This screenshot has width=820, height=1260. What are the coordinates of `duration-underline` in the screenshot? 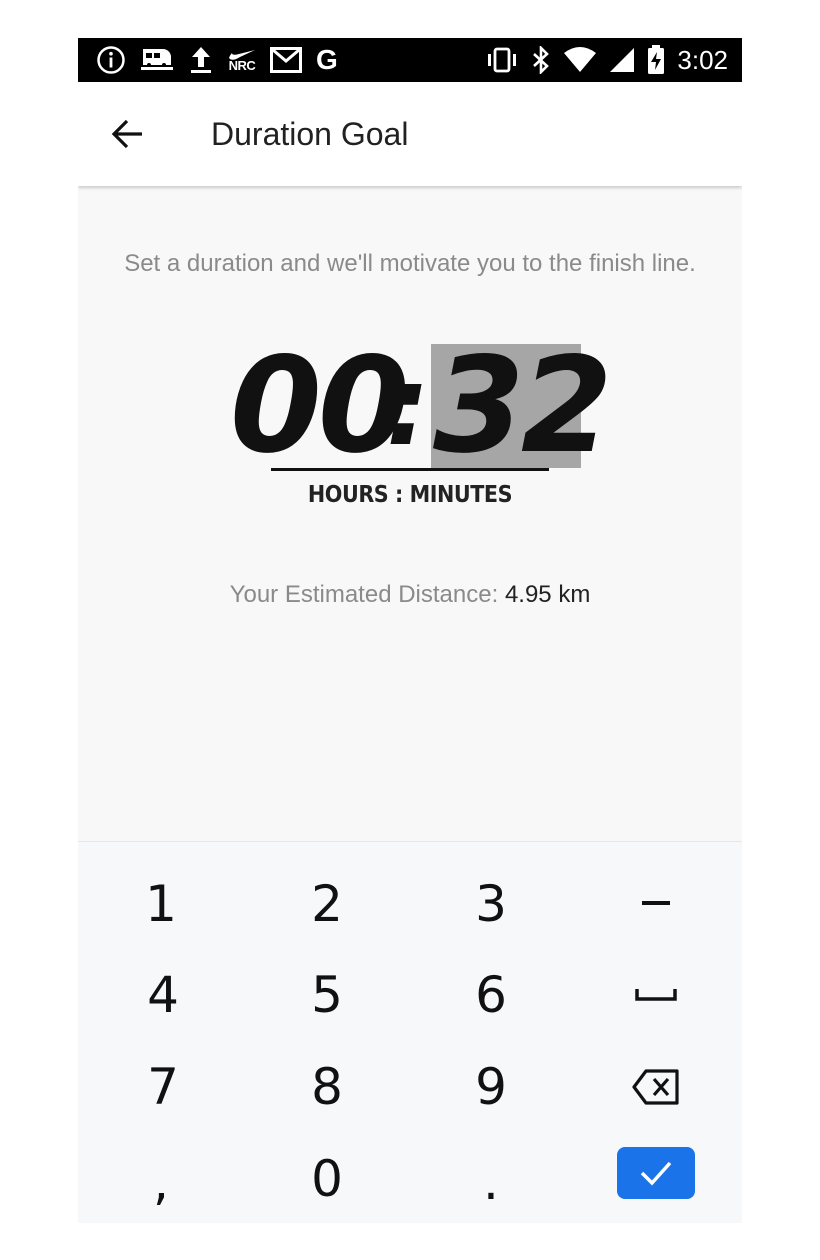 It's located at (410, 469).